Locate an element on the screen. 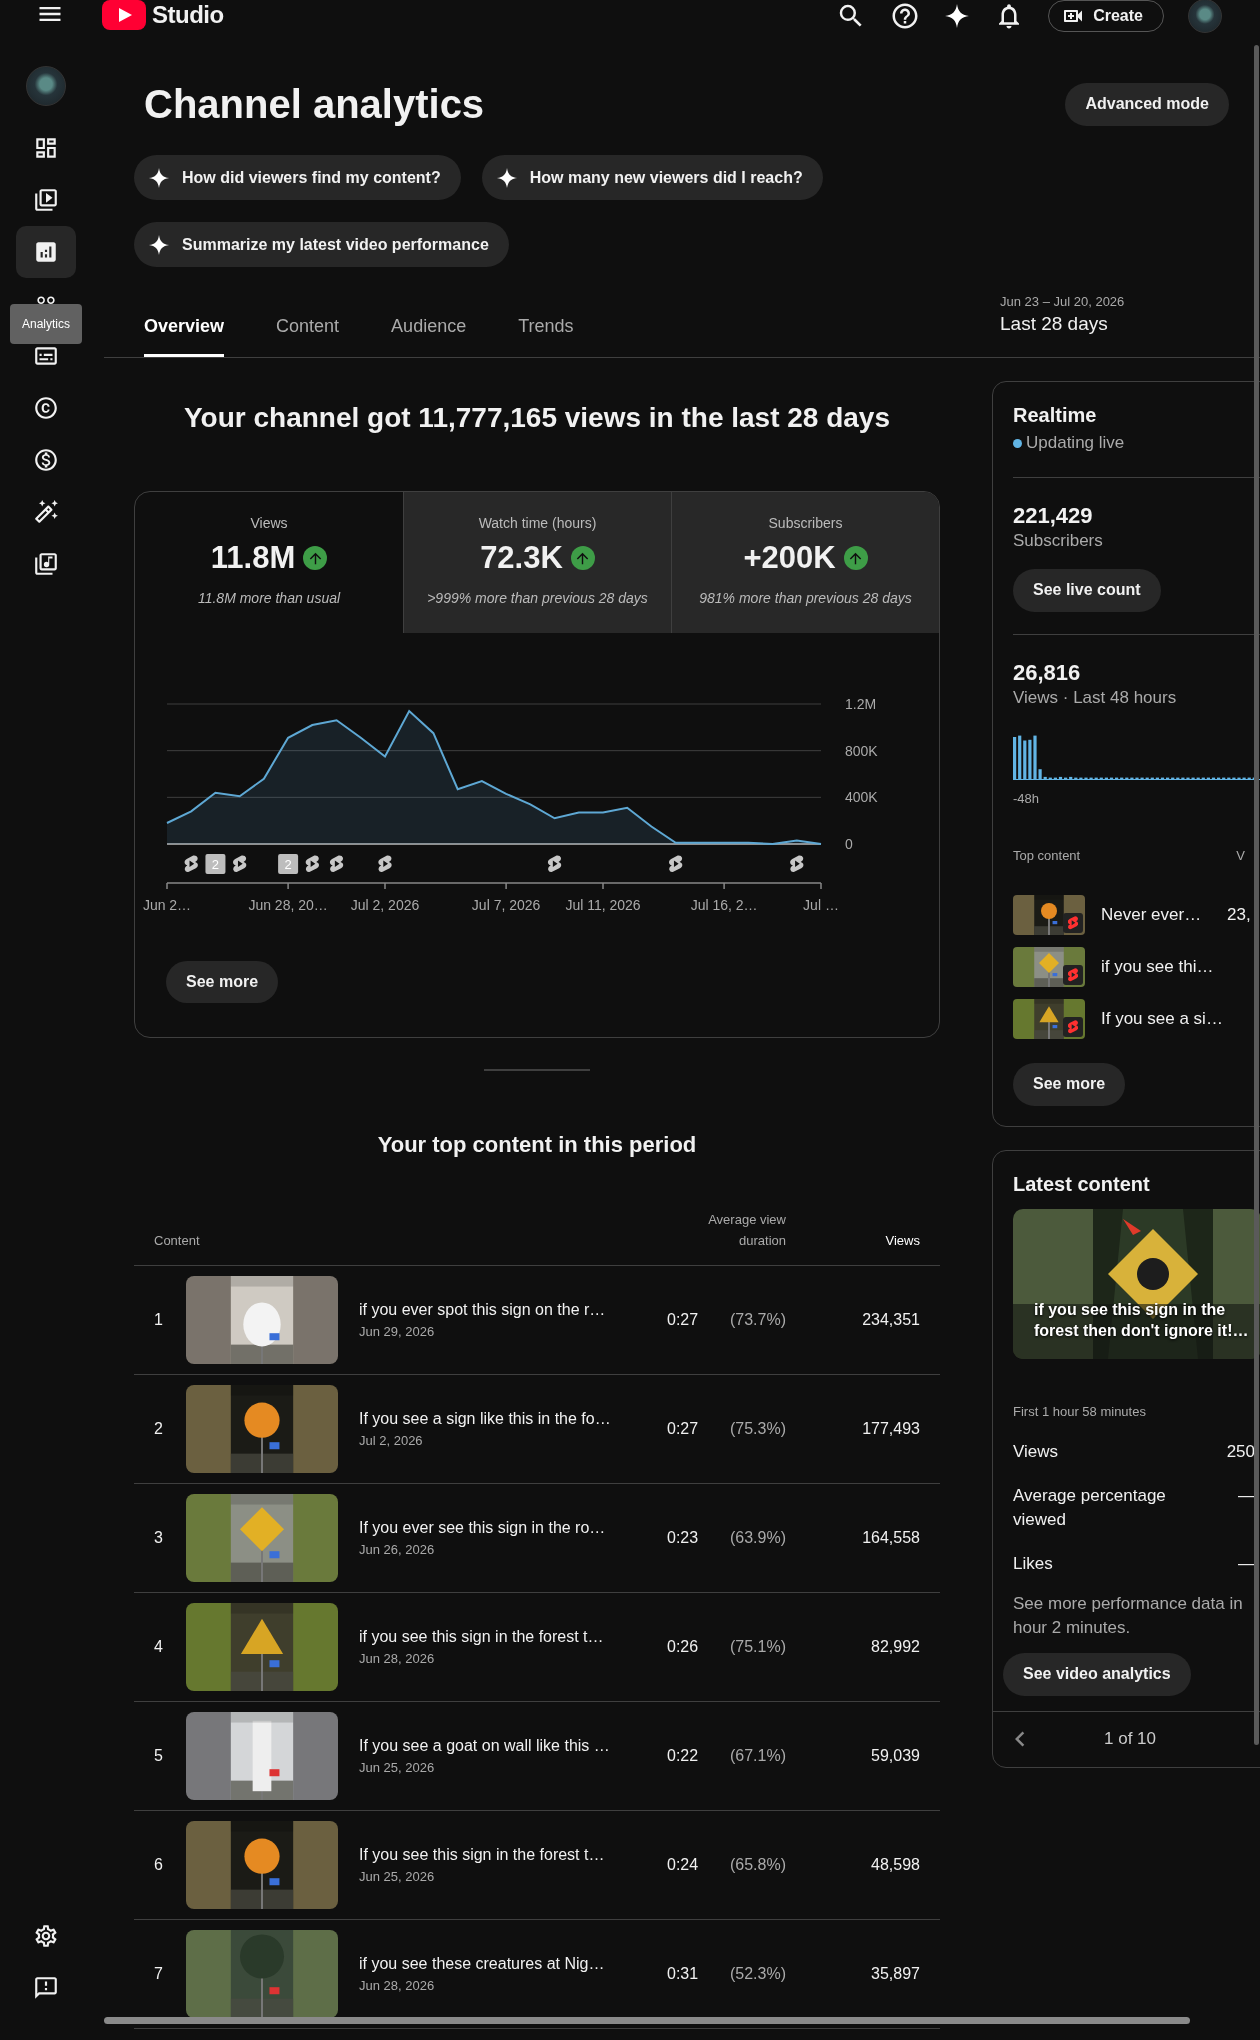  percent-cell-text: (65.8%) is located at coordinates (757, 1865).